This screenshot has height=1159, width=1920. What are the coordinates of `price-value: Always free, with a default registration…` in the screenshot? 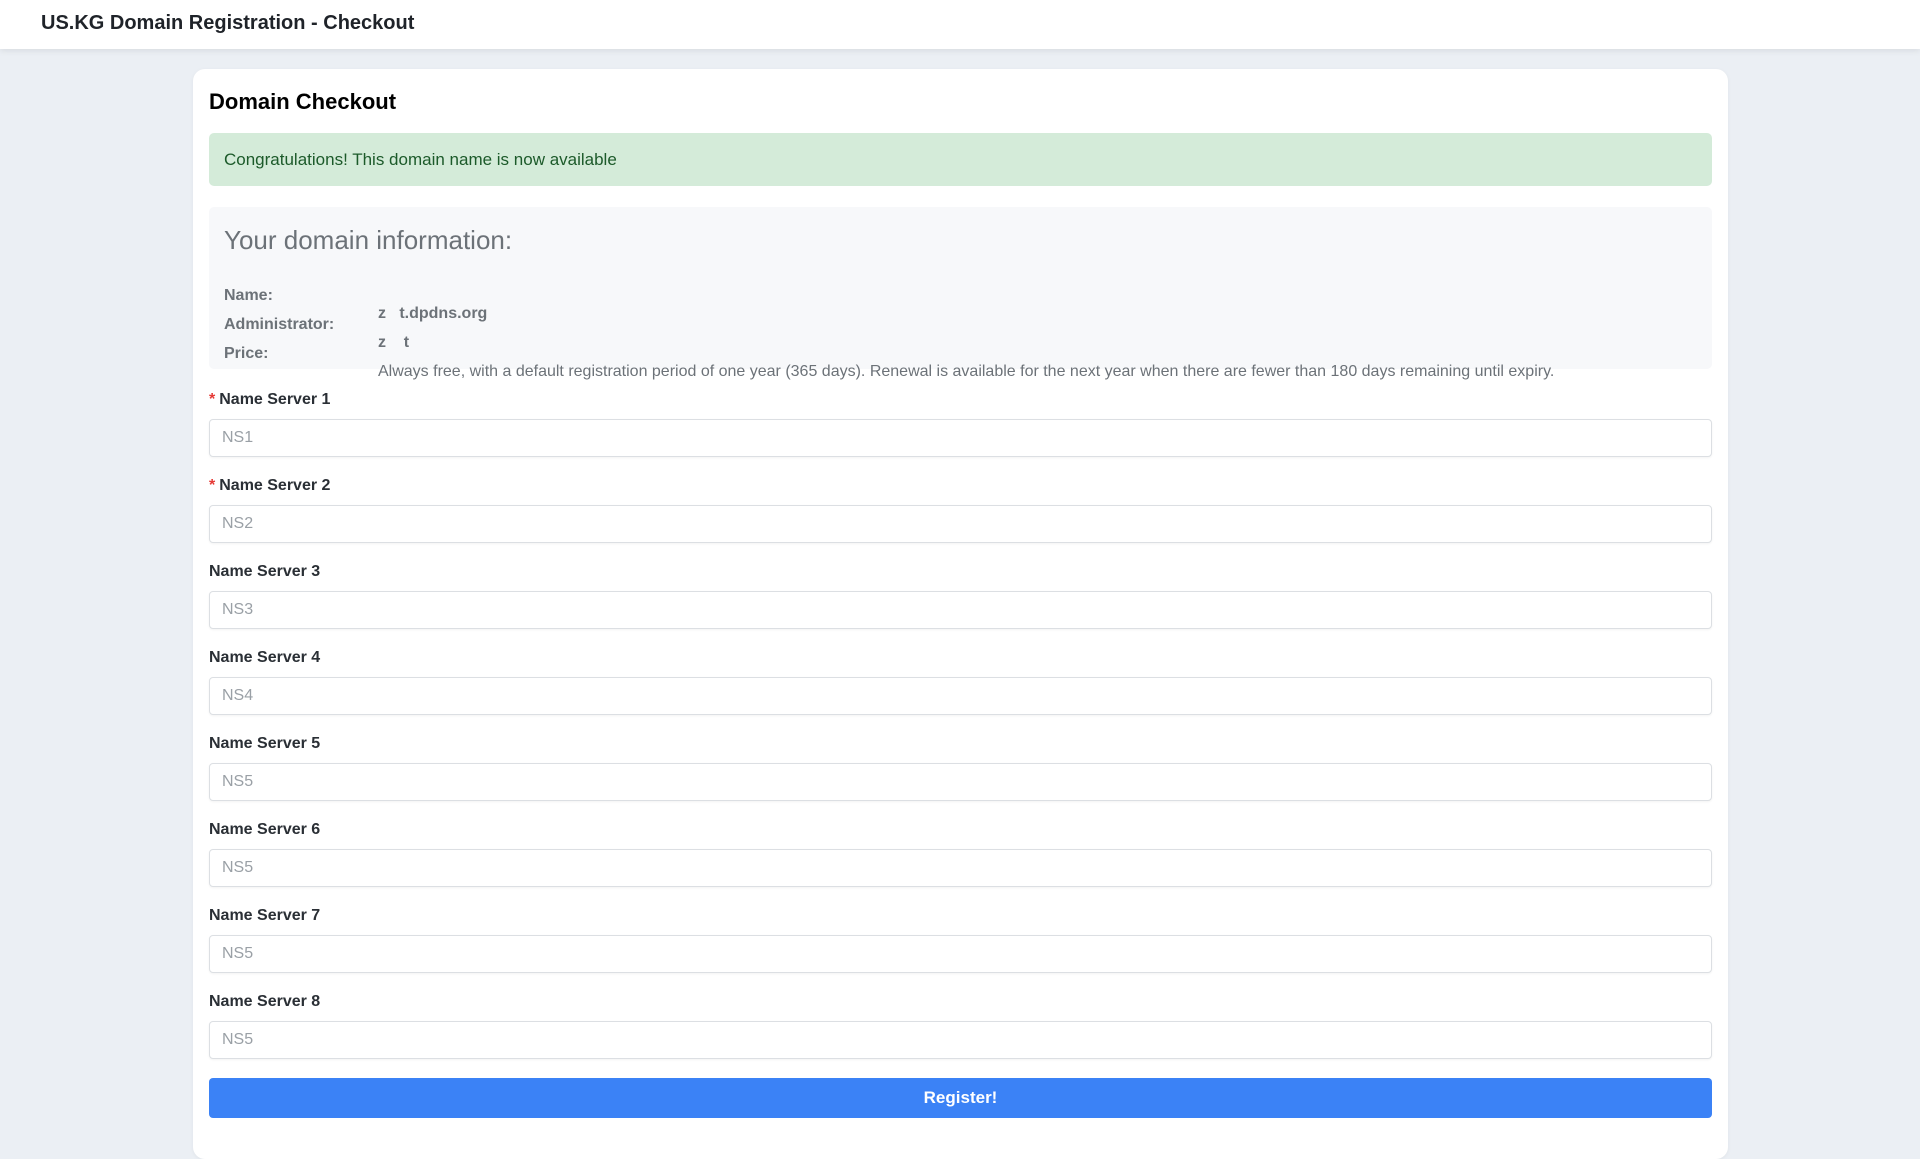 It's located at (966, 371).